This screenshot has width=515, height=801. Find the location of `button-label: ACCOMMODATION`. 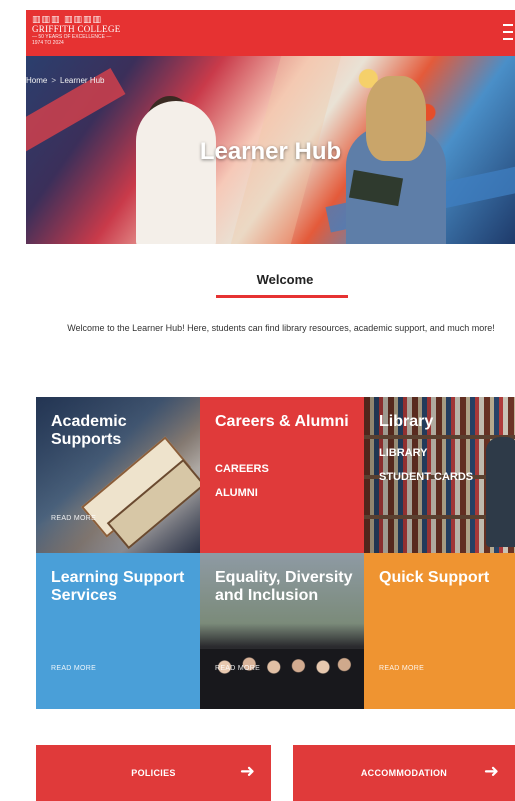

button-label: ACCOMMODATION is located at coordinates (404, 773).